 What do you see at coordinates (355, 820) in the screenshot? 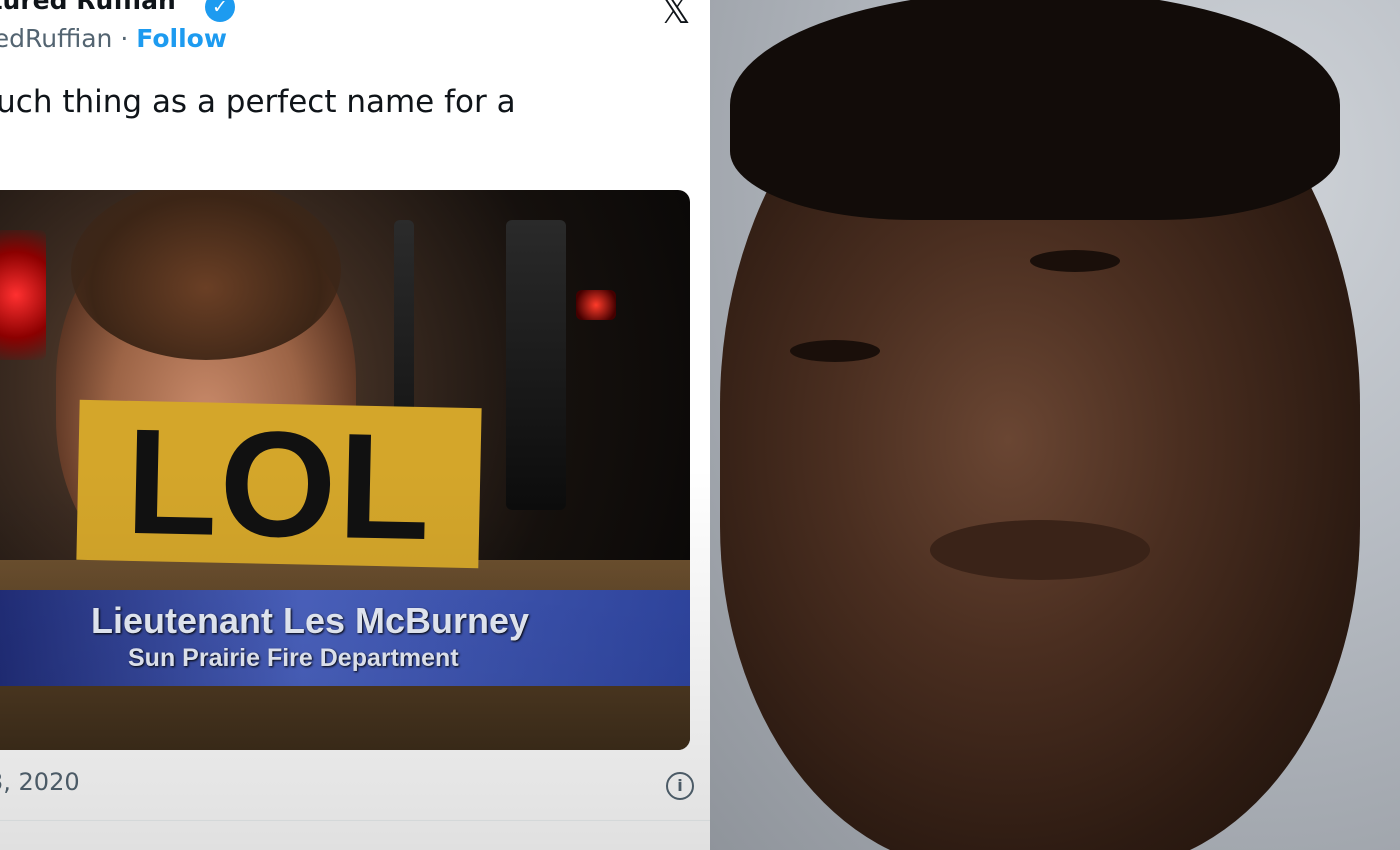
I see `divider` at bounding box center [355, 820].